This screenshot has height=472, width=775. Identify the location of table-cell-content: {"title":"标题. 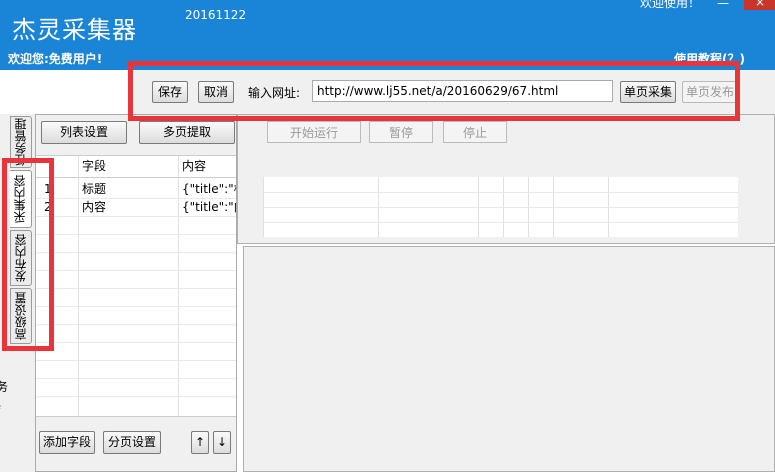
(209, 189).